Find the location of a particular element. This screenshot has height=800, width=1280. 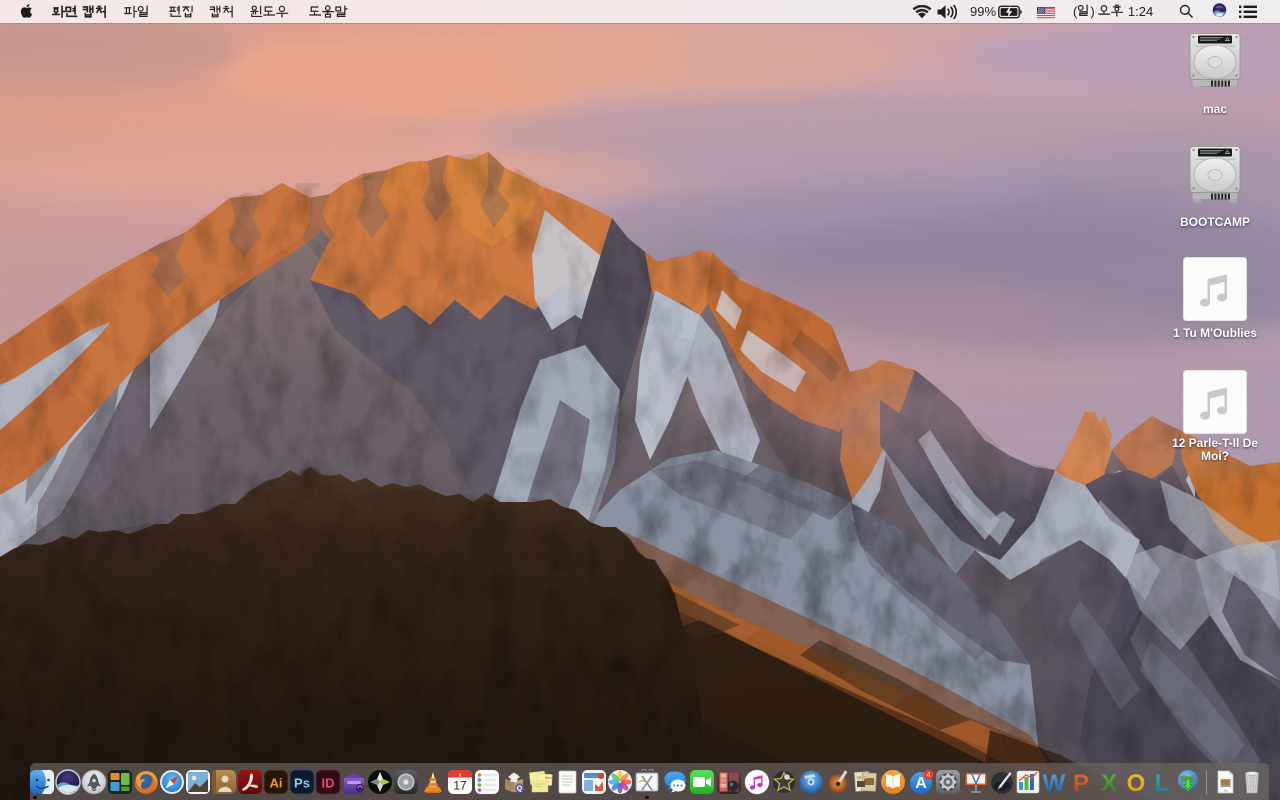

svg-text: 17 is located at coordinates (460, 786).